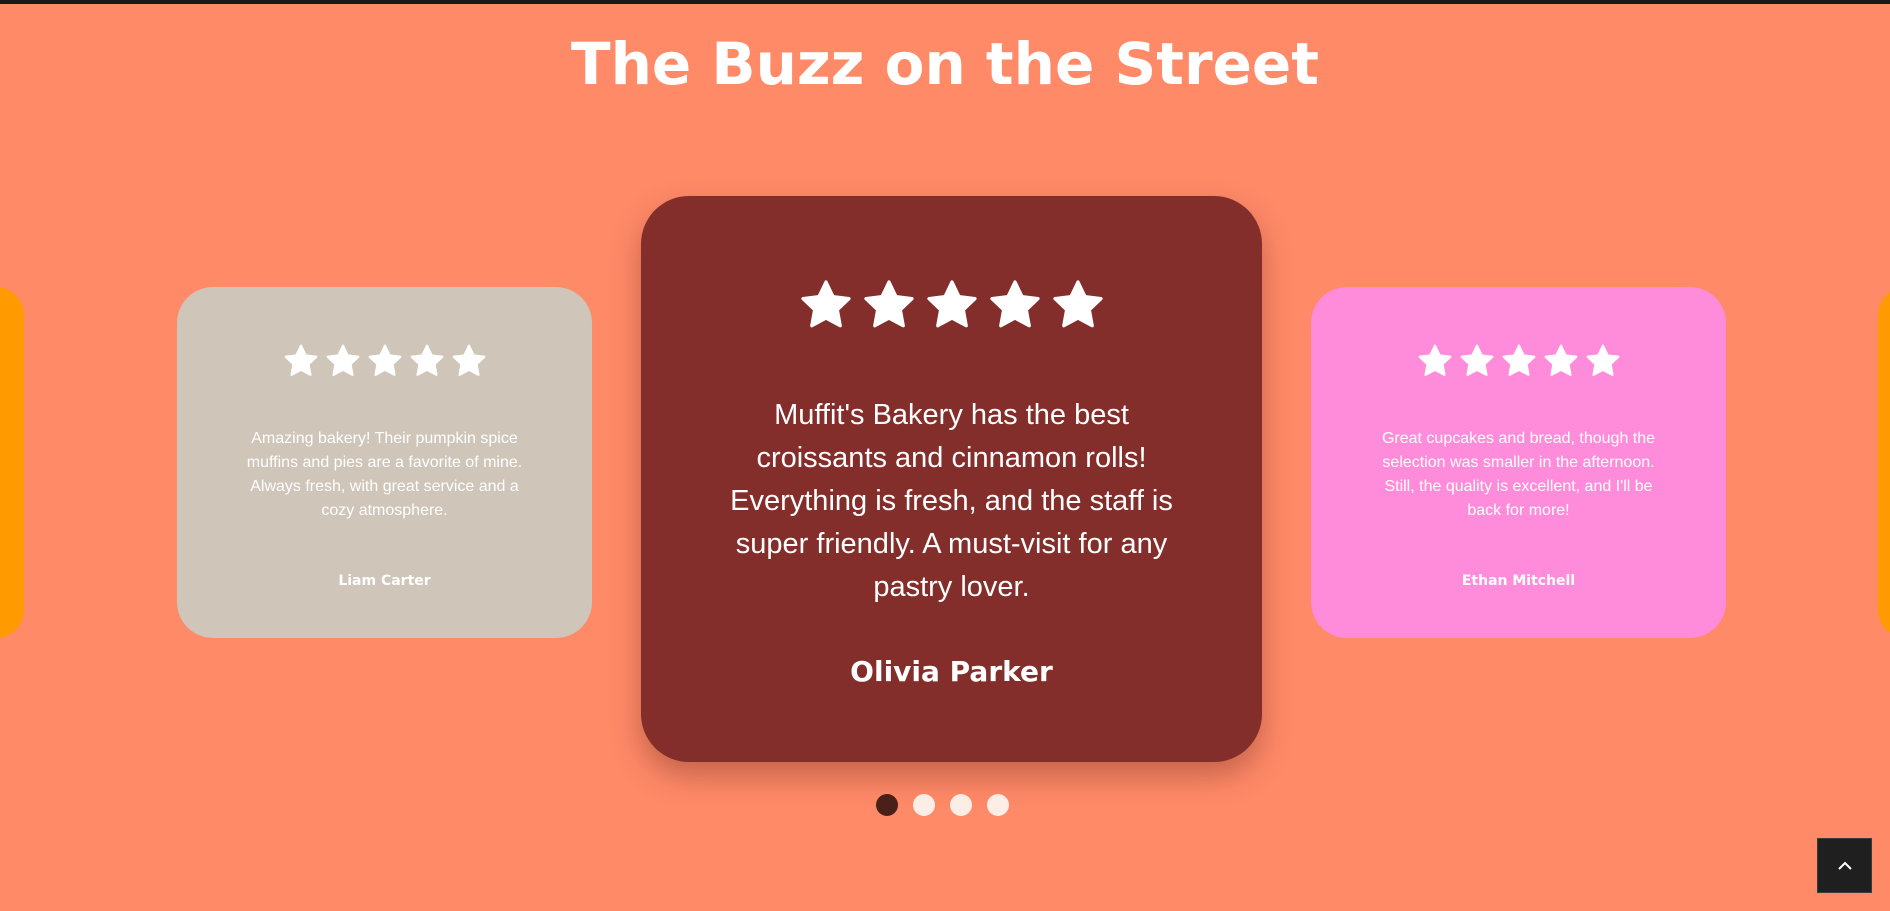 This screenshot has height=911, width=1890. I want to click on testimonial-author: Ethan Mitchell, so click(1518, 581).